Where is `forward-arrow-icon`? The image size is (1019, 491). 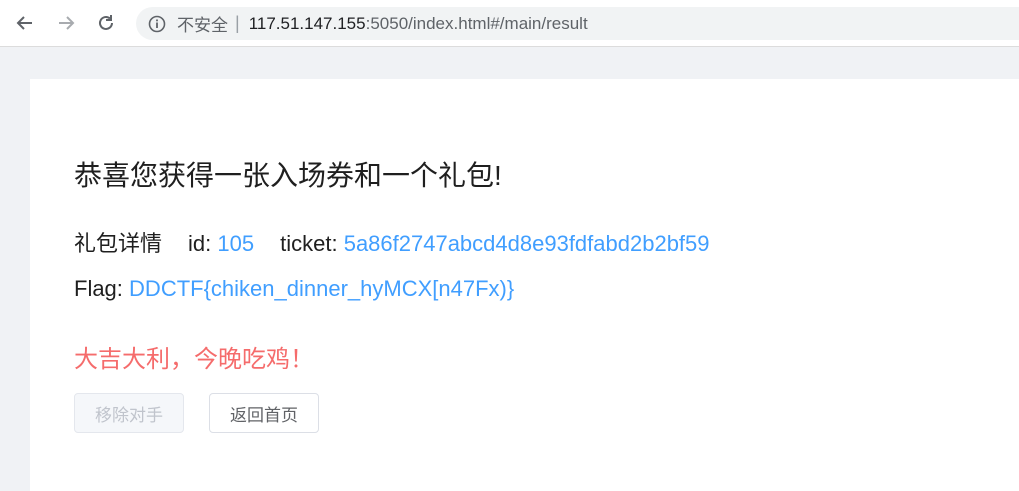
forward-arrow-icon is located at coordinates (67, 23).